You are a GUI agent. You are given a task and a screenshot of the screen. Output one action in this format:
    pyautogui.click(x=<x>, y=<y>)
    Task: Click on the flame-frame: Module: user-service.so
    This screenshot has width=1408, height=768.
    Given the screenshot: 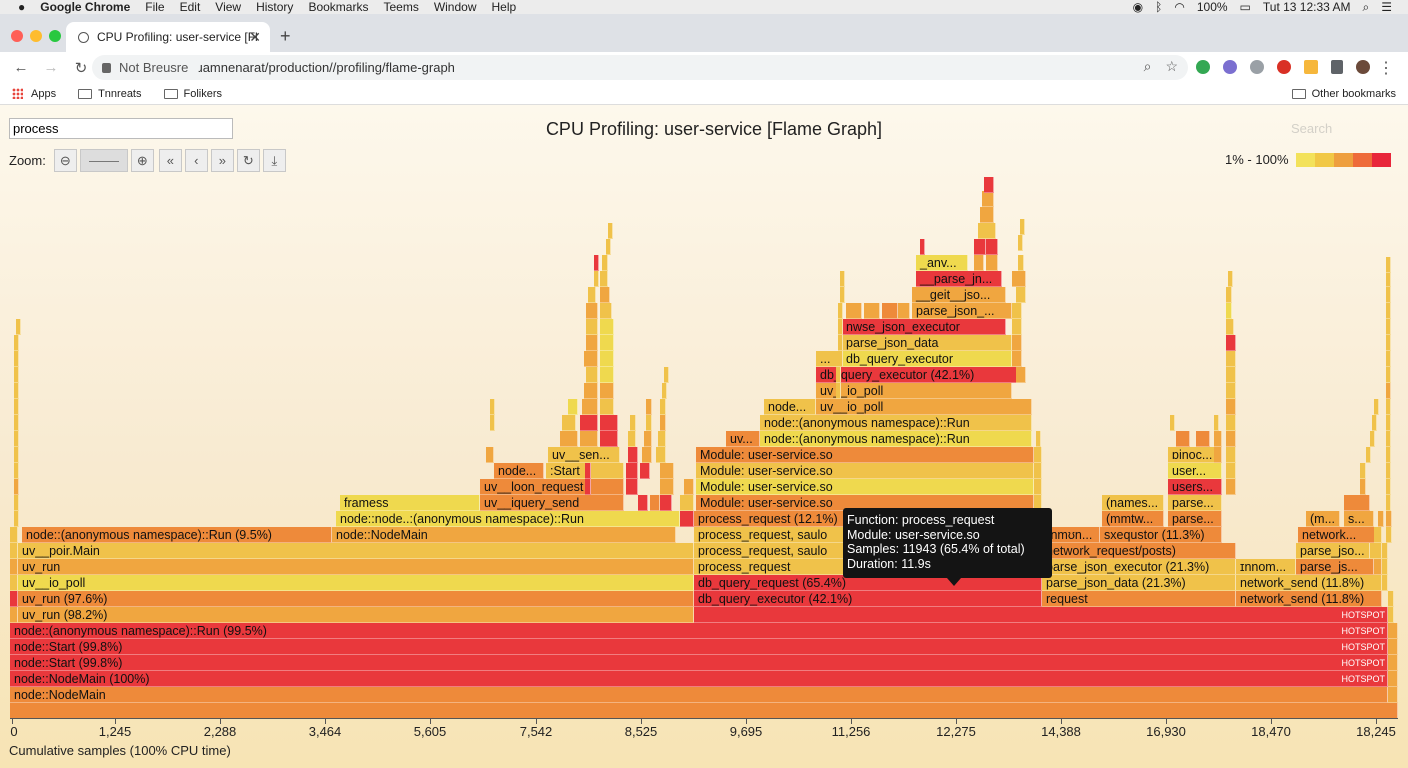 What is the action you would take?
    pyautogui.click(x=865, y=455)
    